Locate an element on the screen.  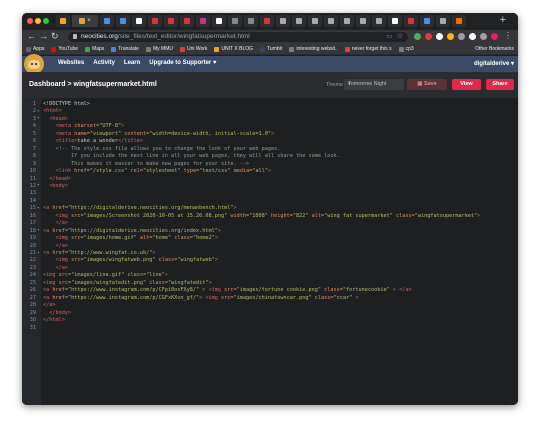
code-line: </body> is located at coordinates (57, 313).